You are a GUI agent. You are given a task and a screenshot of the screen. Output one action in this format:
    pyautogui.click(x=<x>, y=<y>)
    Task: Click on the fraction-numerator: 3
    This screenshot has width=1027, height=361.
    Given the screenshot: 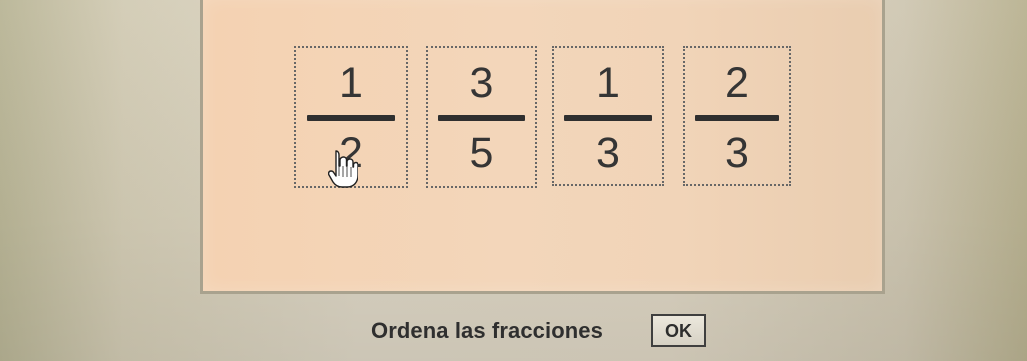 What is the action you would take?
    pyautogui.click(x=481, y=83)
    